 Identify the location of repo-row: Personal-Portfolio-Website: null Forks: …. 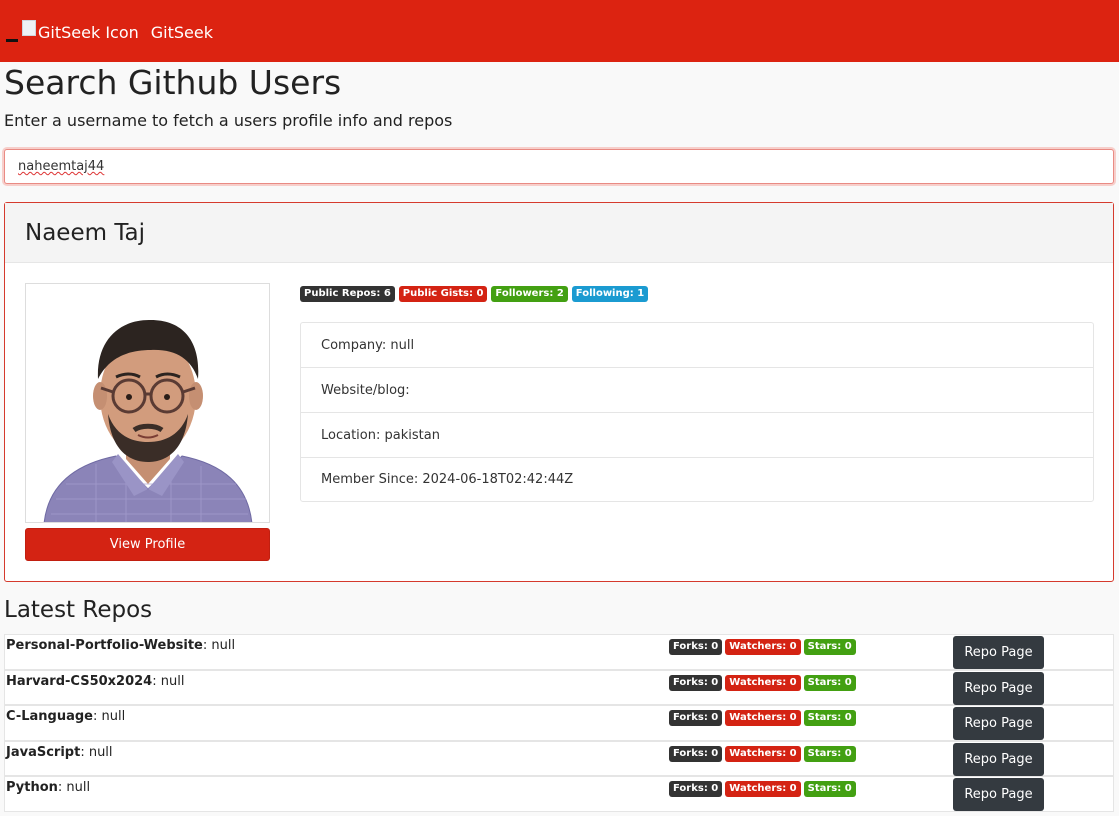
(559, 652).